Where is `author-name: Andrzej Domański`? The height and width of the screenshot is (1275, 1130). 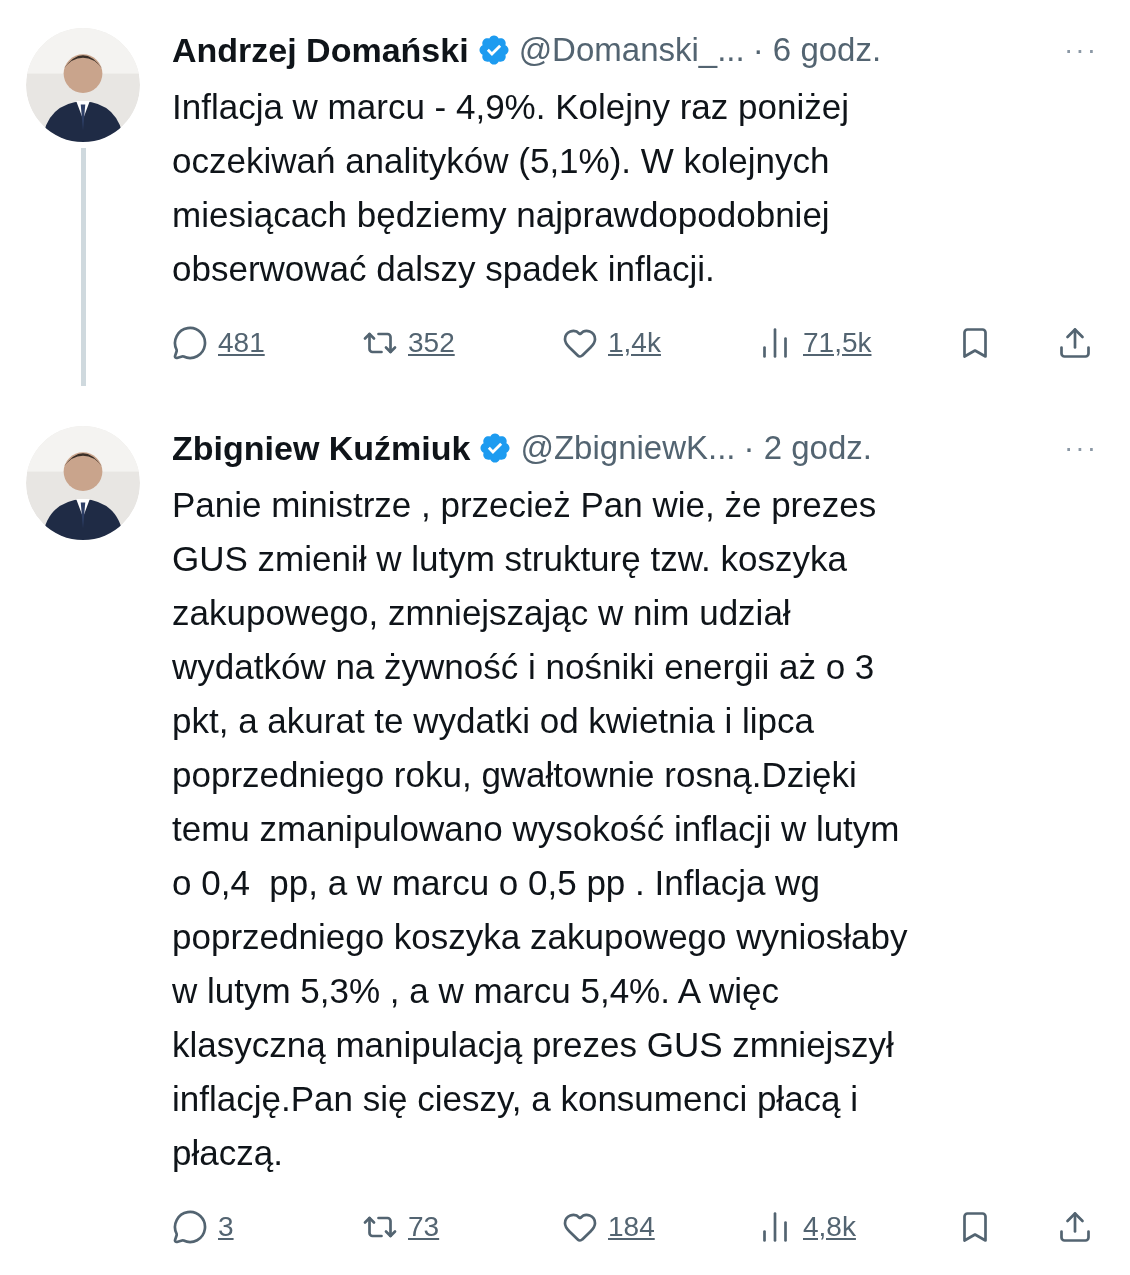
author-name: Andrzej Domański is located at coordinates (320, 50).